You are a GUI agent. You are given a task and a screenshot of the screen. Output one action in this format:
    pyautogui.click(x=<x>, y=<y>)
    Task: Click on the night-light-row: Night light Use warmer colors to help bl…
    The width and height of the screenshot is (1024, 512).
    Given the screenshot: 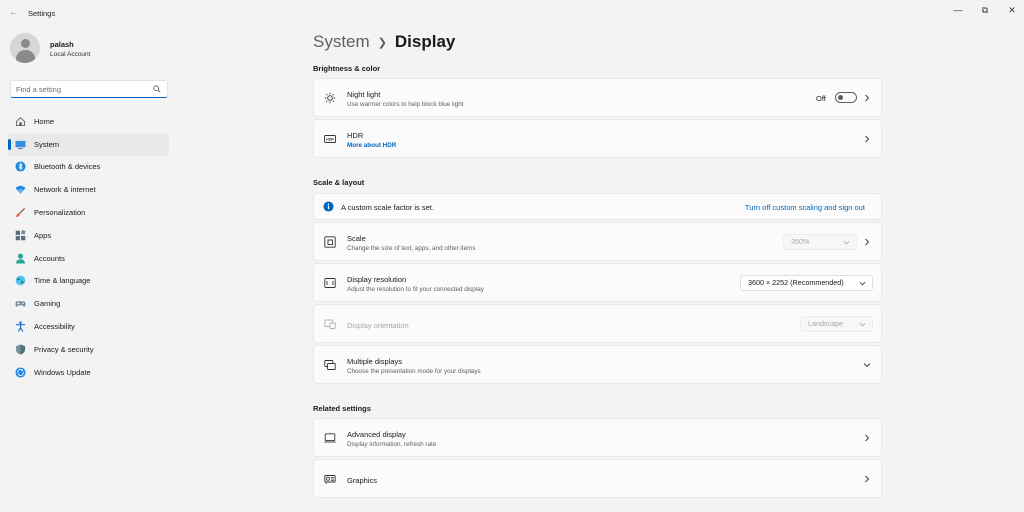 What is the action you would take?
    pyautogui.click(x=597, y=97)
    